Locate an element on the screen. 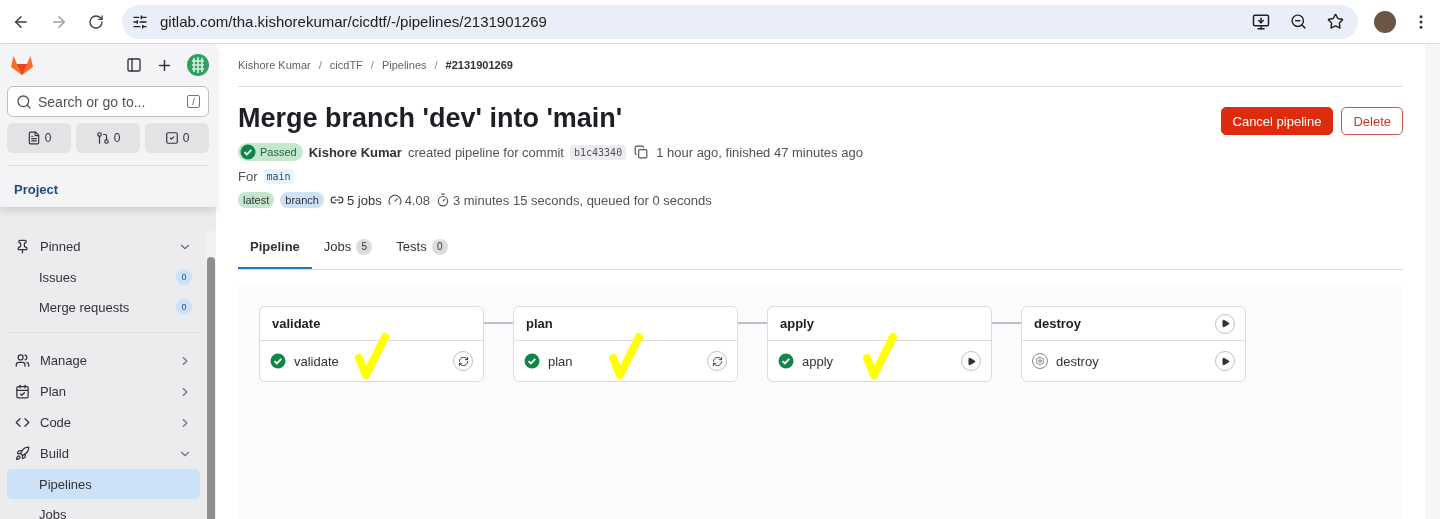  timing-text: 1 hour ago, finished 47 minutes ago is located at coordinates (759, 152).